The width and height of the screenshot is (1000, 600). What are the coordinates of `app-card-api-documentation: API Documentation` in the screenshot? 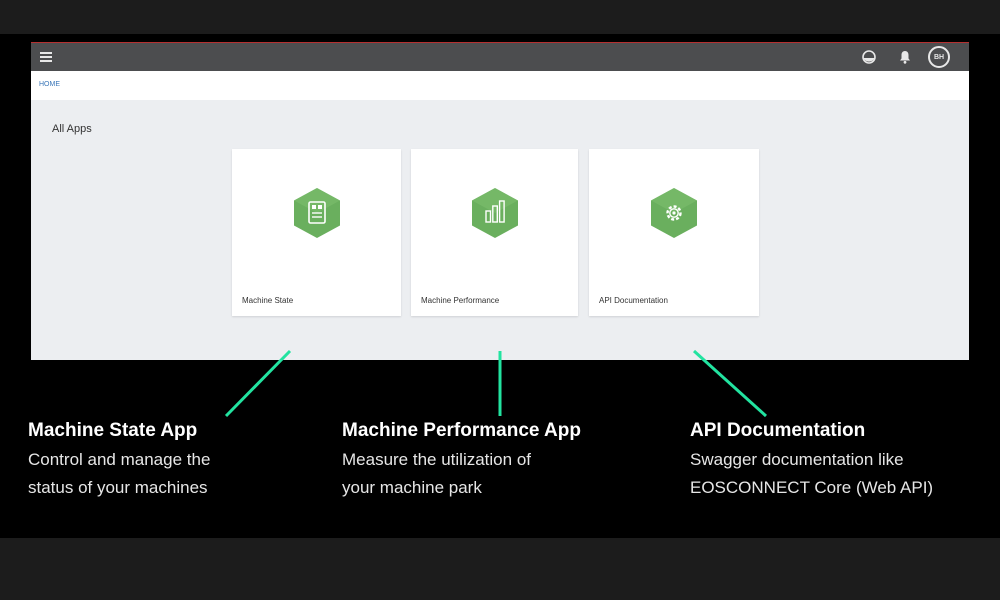 It's located at (674, 232).